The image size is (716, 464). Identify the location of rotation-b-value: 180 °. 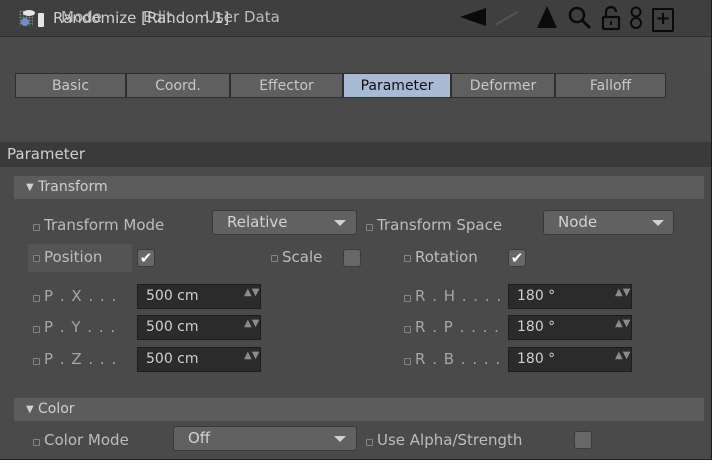
(536, 359).